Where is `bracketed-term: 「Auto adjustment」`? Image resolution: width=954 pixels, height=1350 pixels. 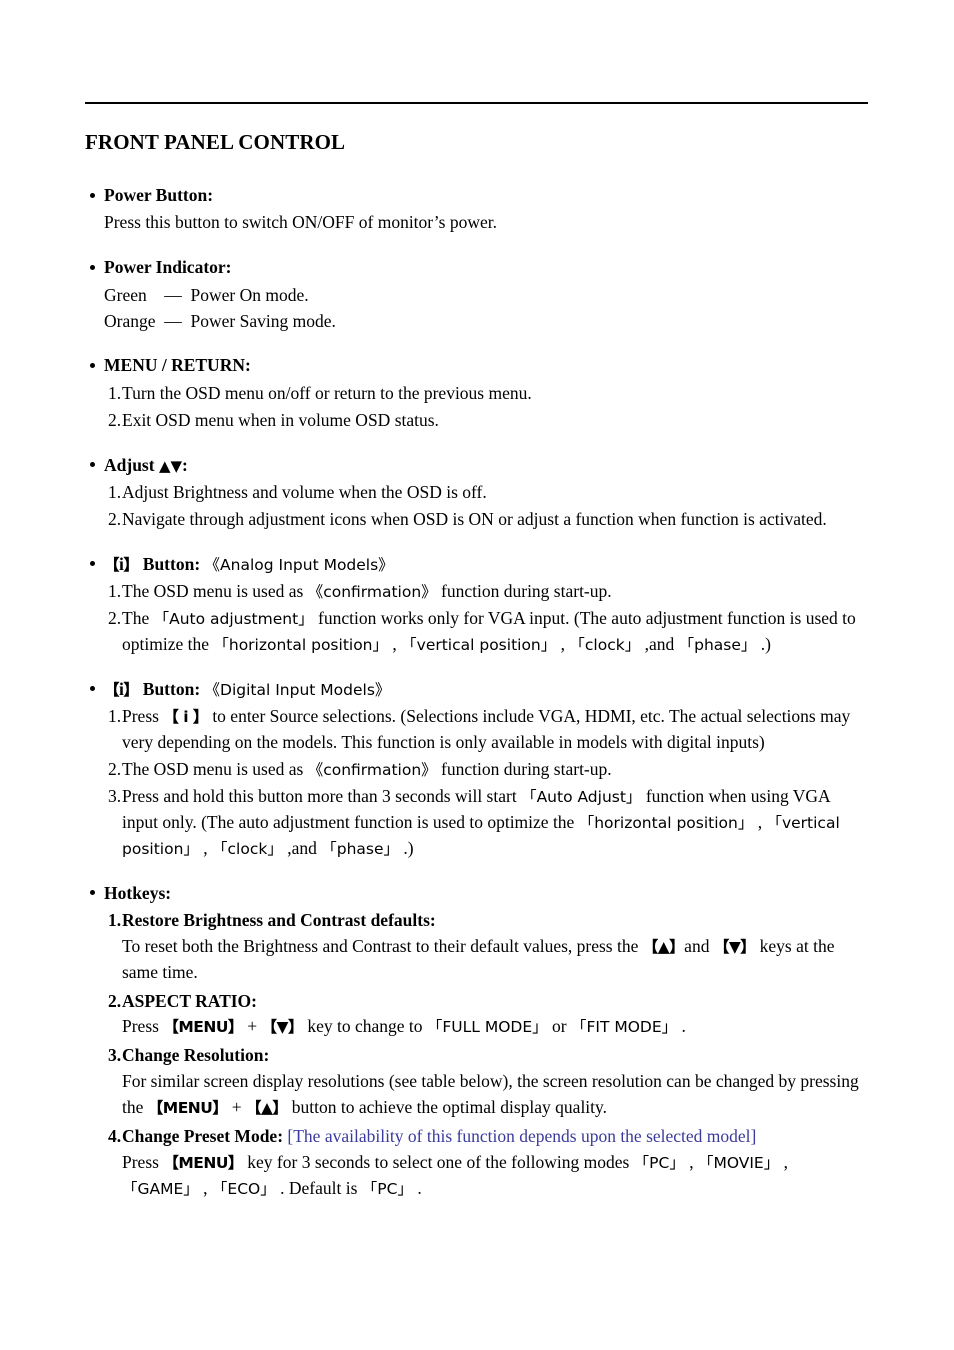
bracketed-term: 「Auto adjustment」 is located at coordinates (233, 619).